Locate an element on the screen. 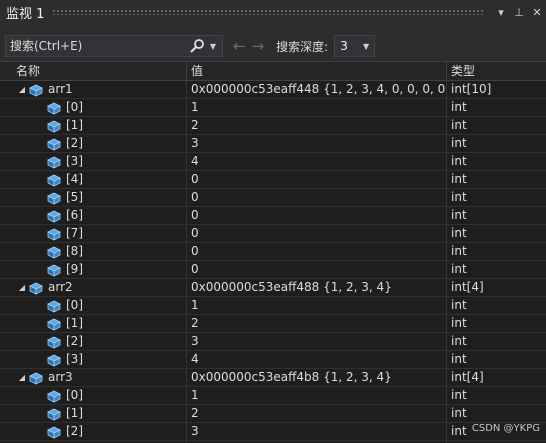 Image resolution: width=546 pixels, height=443 pixels. name-cell: [1] is located at coordinates (99, 323).